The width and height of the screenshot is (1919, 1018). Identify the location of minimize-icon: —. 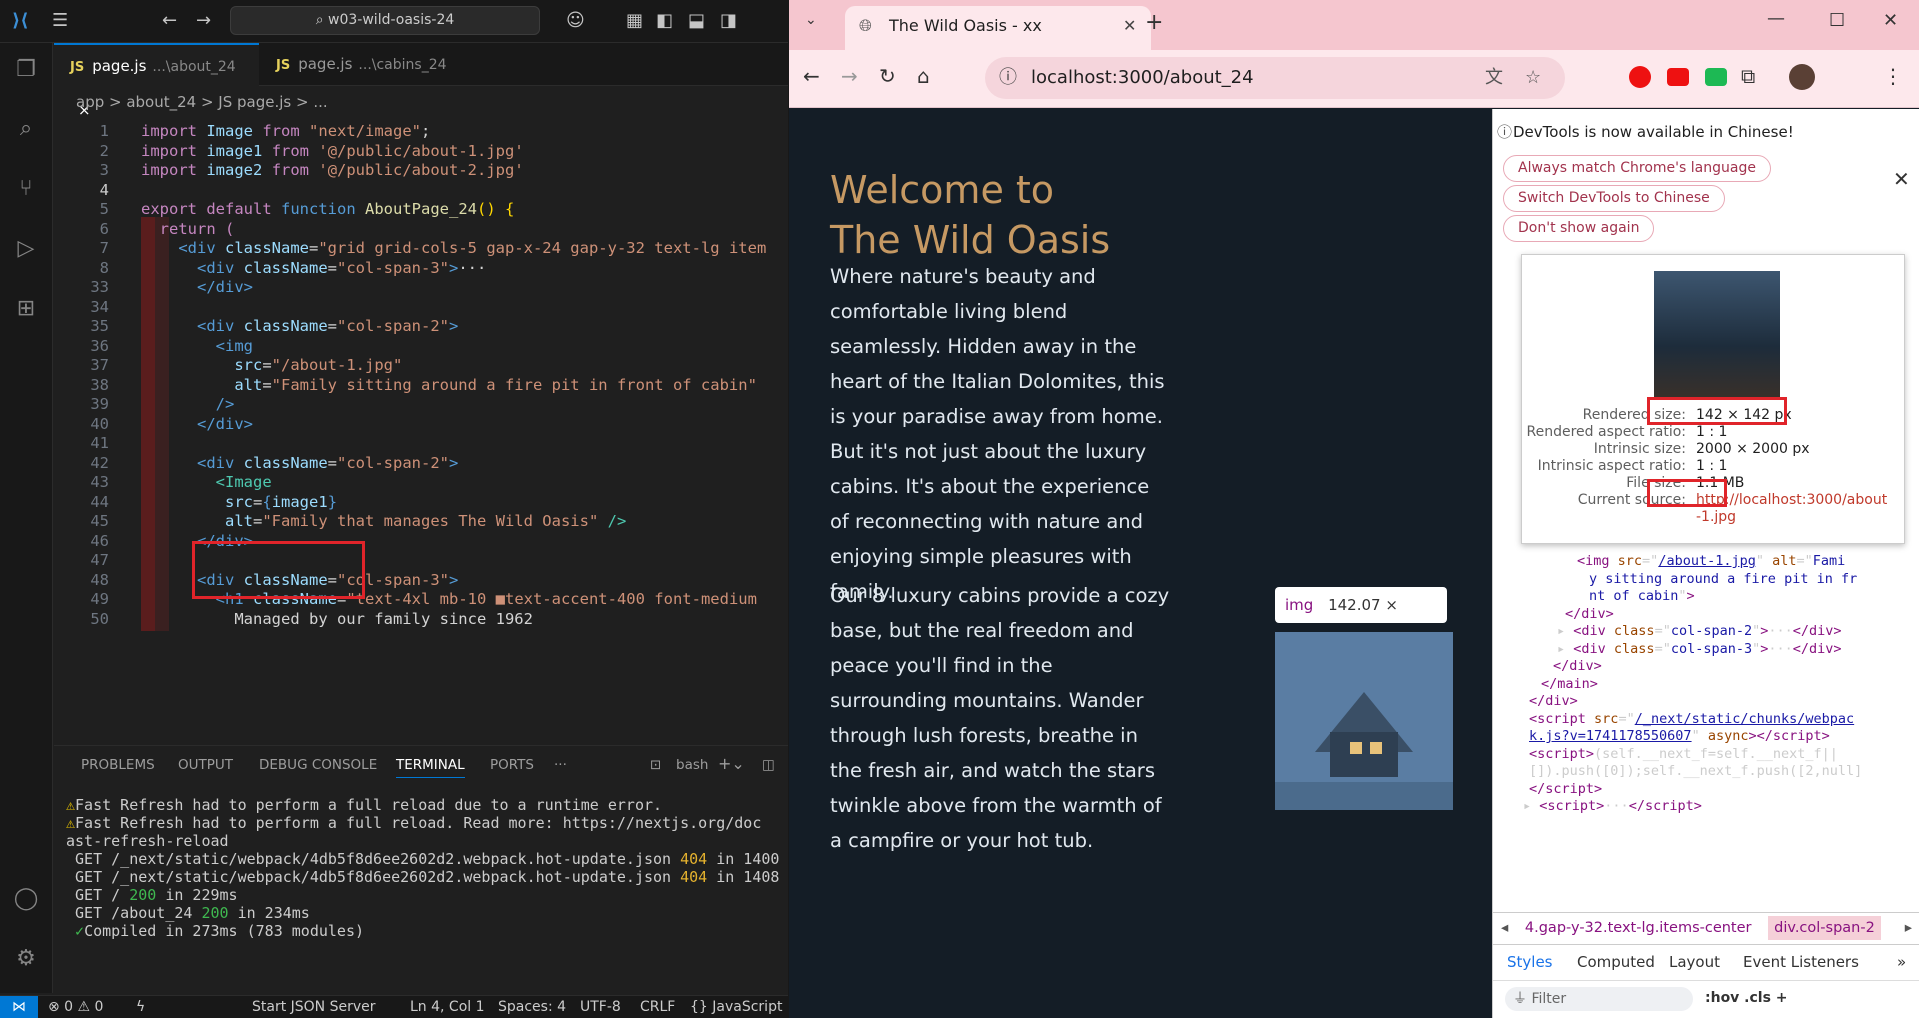
(1776, 18).